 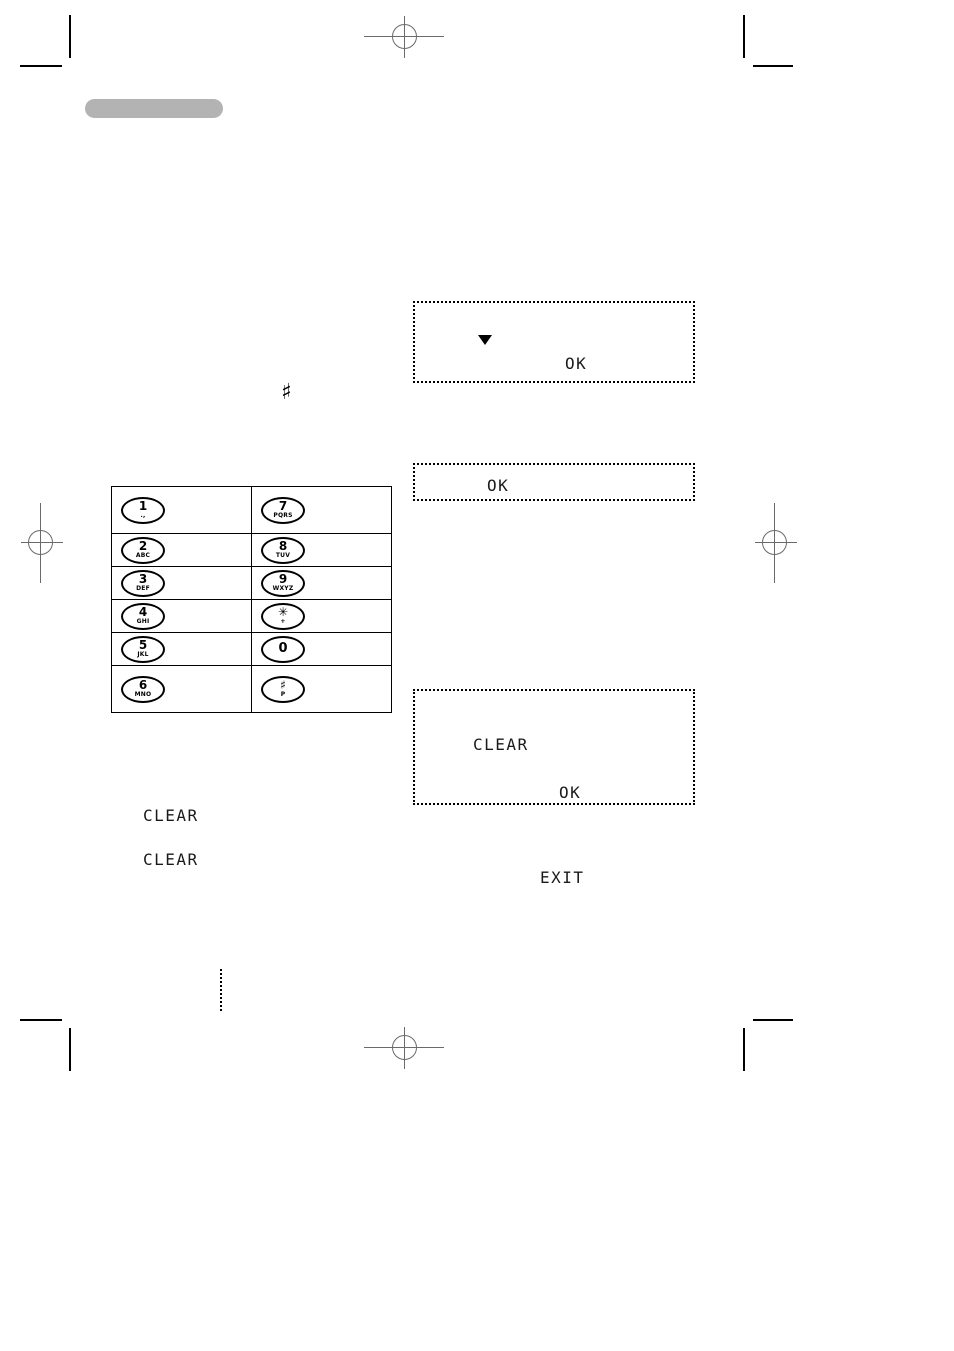 I want to click on keypad-cell-right: 0, so click(x=321, y=649).